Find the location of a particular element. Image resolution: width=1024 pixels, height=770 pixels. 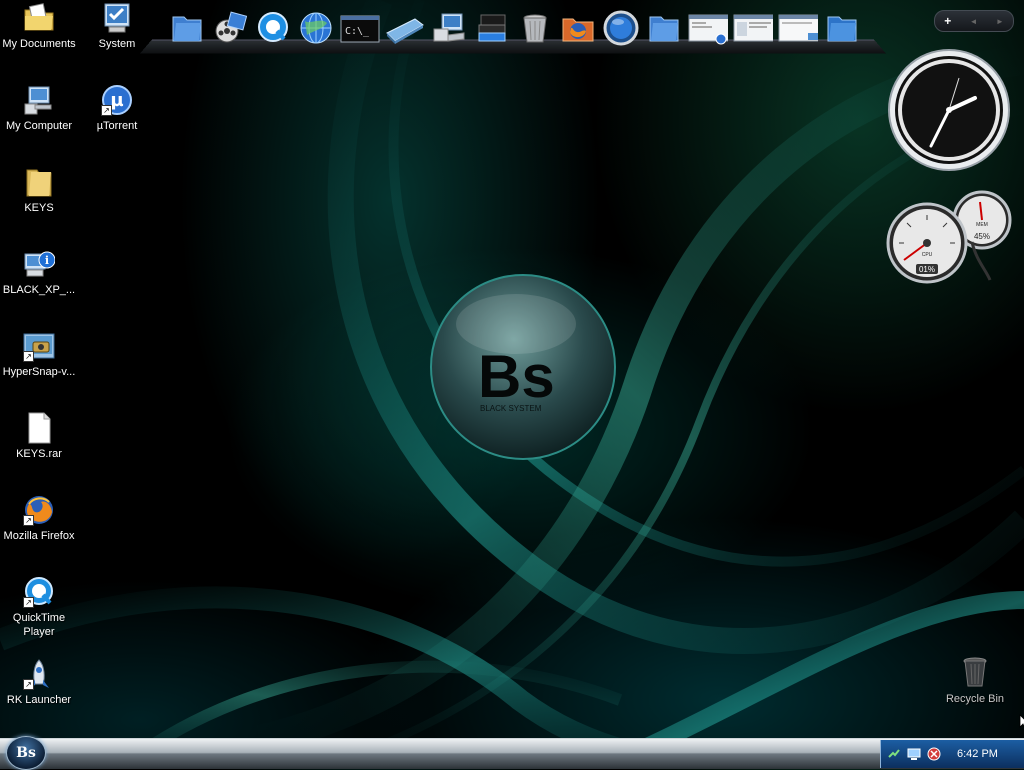

desktop-icon-rk-launcher: ↗ RK Launcher is located at coordinates (39, 682).